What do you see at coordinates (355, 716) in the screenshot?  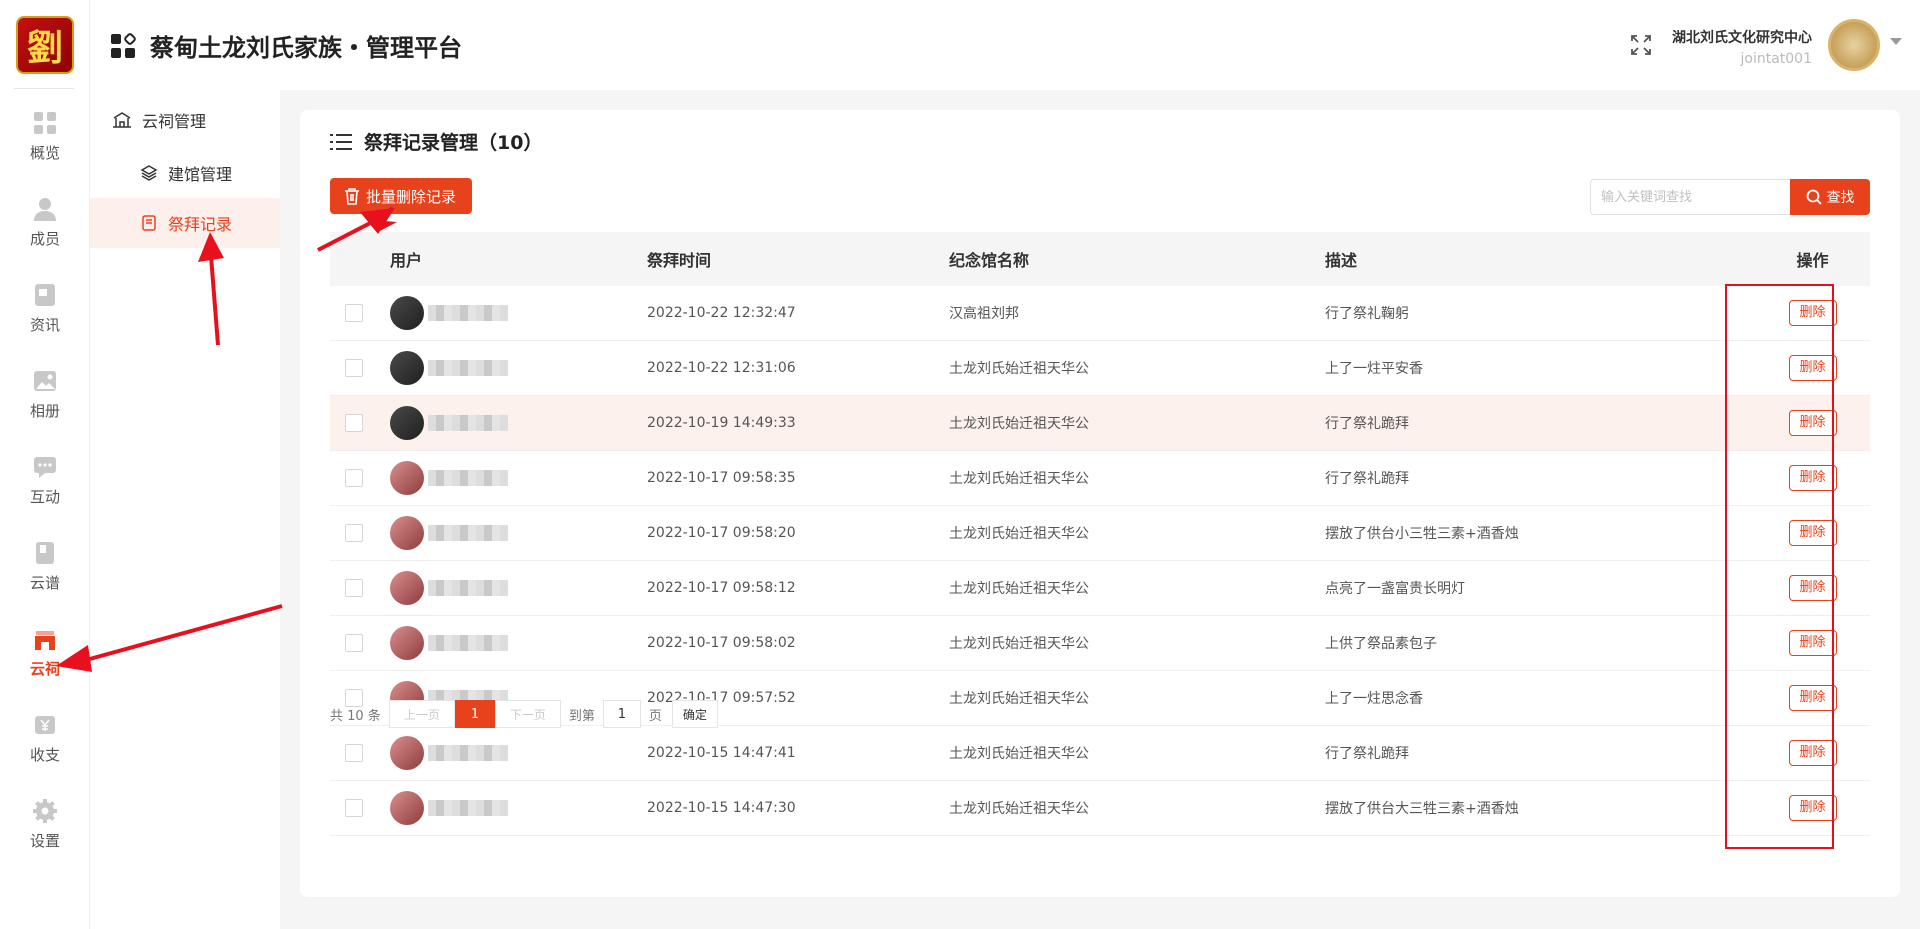 I see `total-count: 共 10 条` at bounding box center [355, 716].